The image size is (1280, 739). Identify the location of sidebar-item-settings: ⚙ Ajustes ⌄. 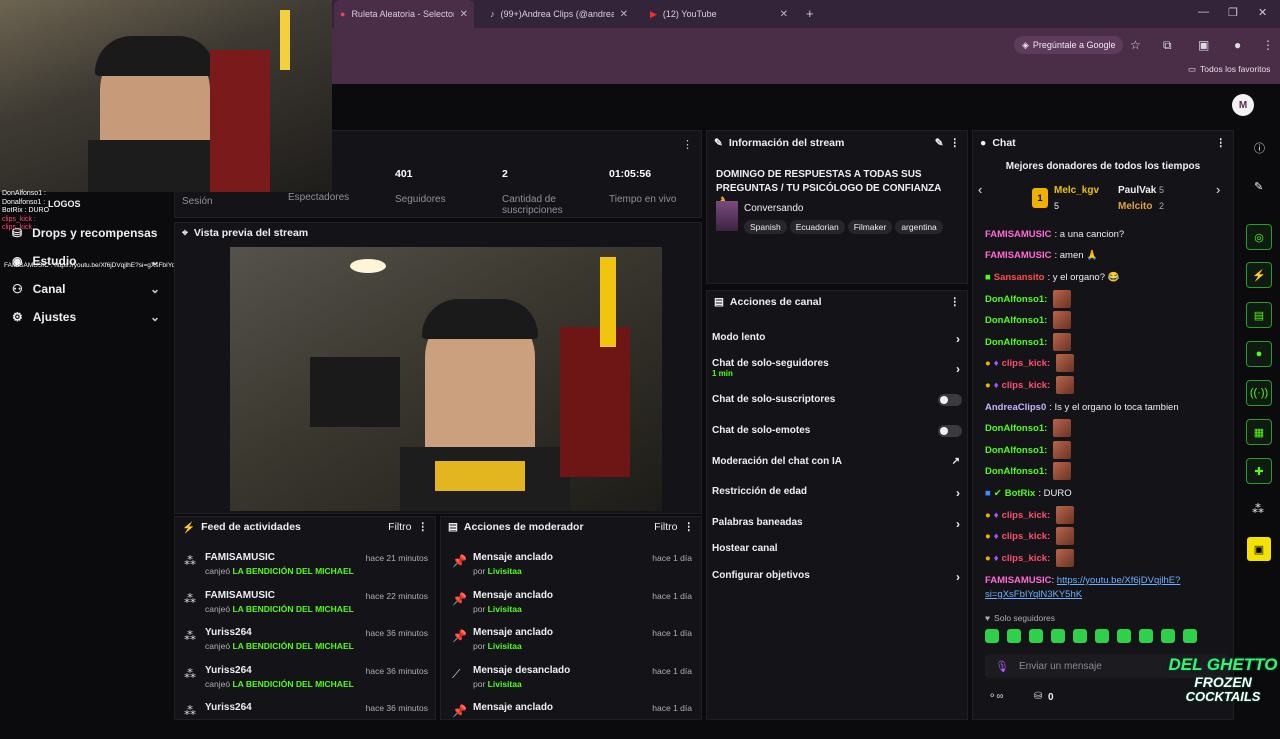
(86, 317).